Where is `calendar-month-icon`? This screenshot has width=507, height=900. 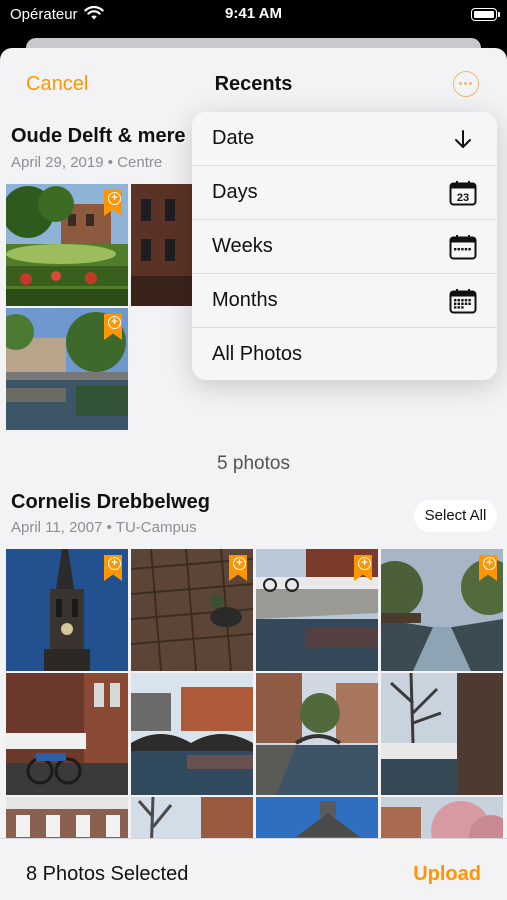 calendar-month-icon is located at coordinates (463, 301).